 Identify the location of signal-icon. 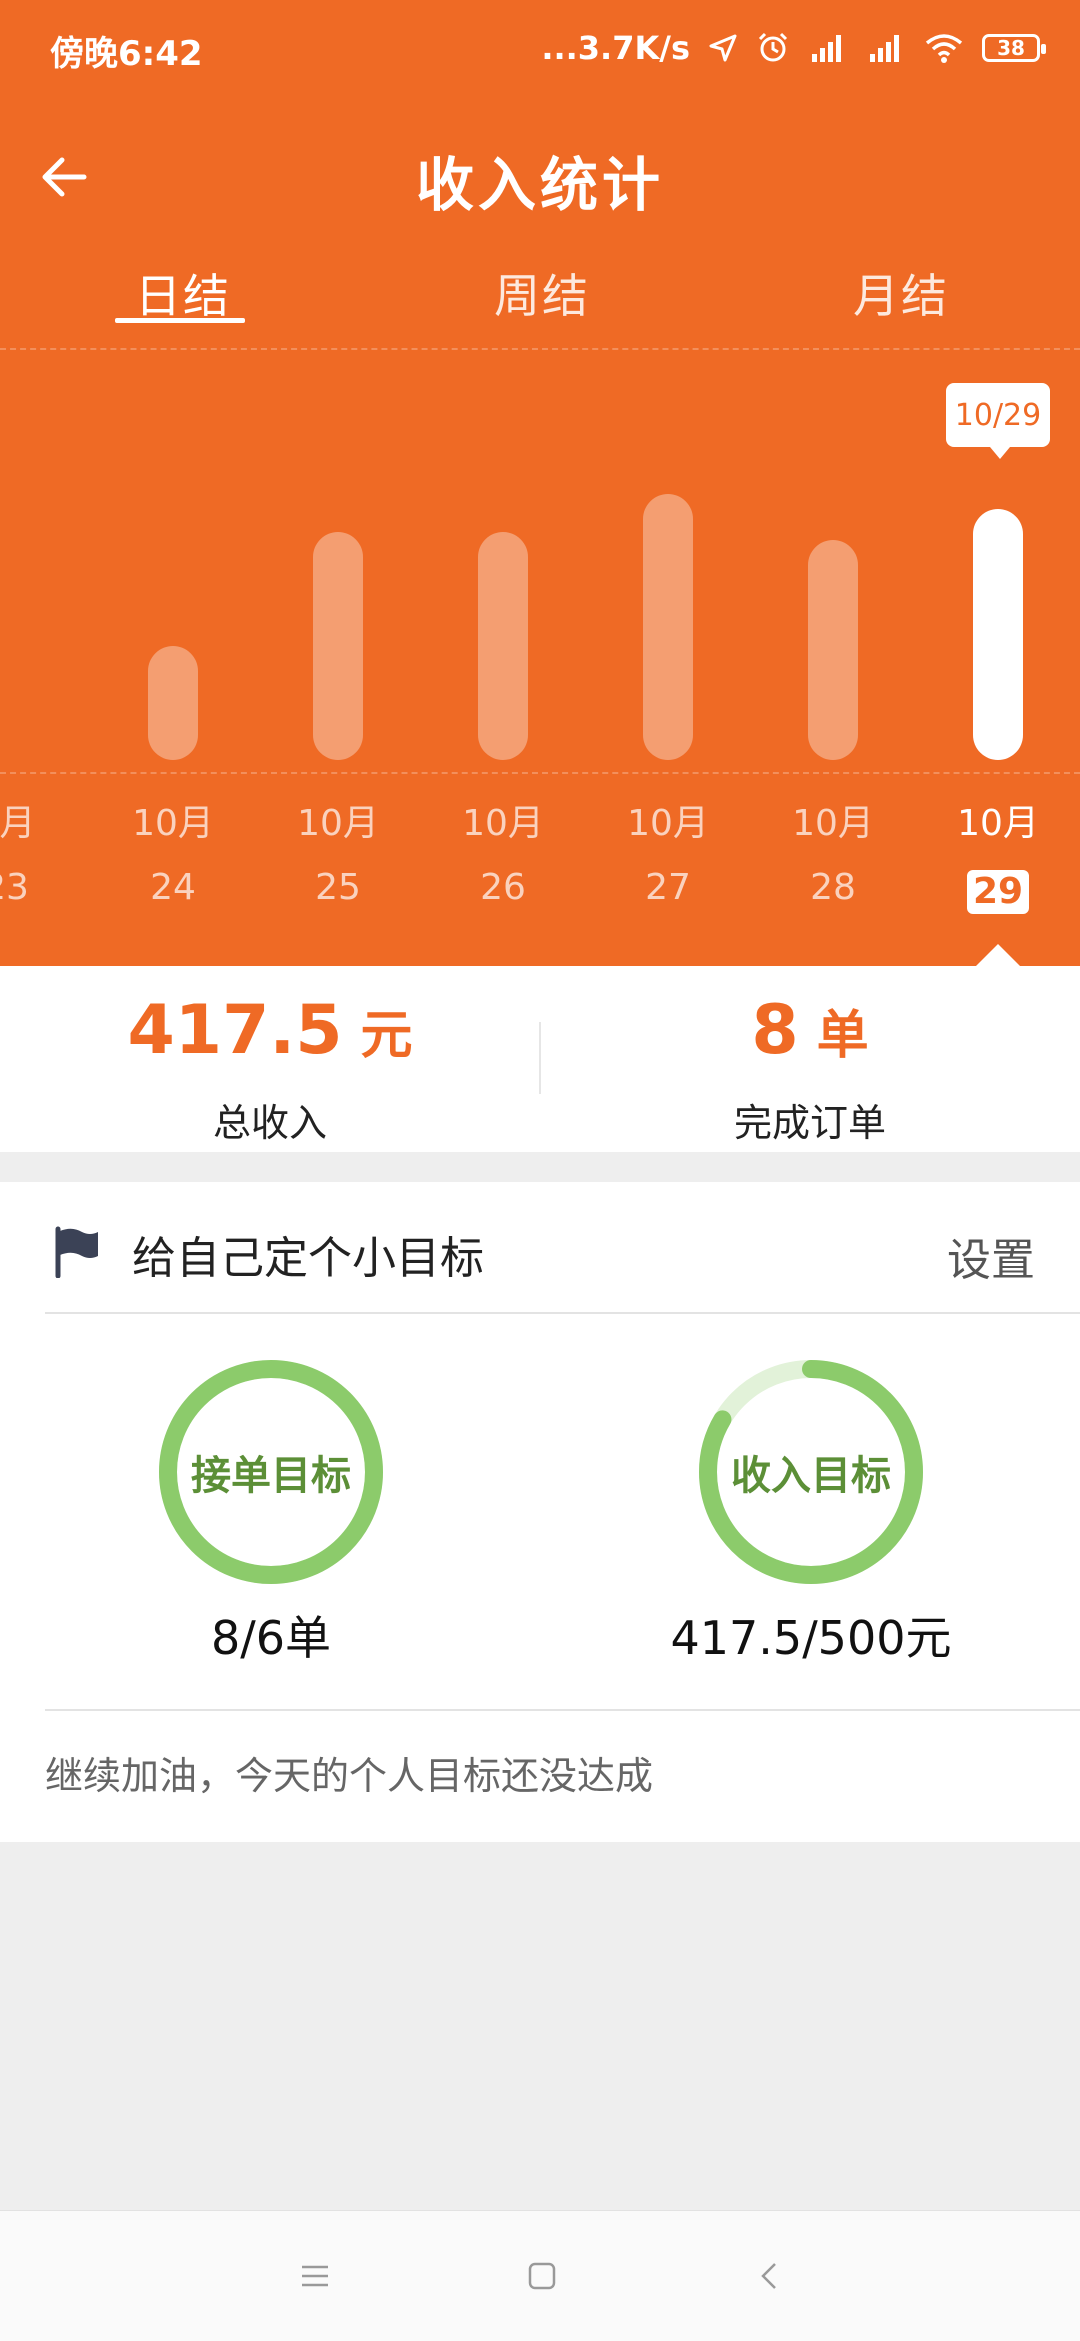
(886, 48).